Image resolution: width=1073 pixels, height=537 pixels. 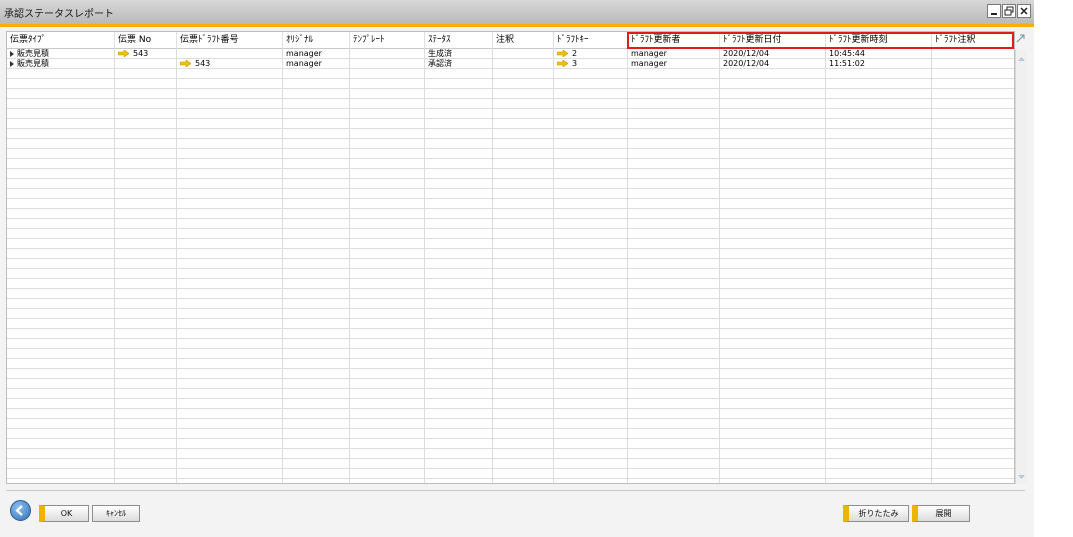 I want to click on expand-button: 展開, so click(x=941, y=513).